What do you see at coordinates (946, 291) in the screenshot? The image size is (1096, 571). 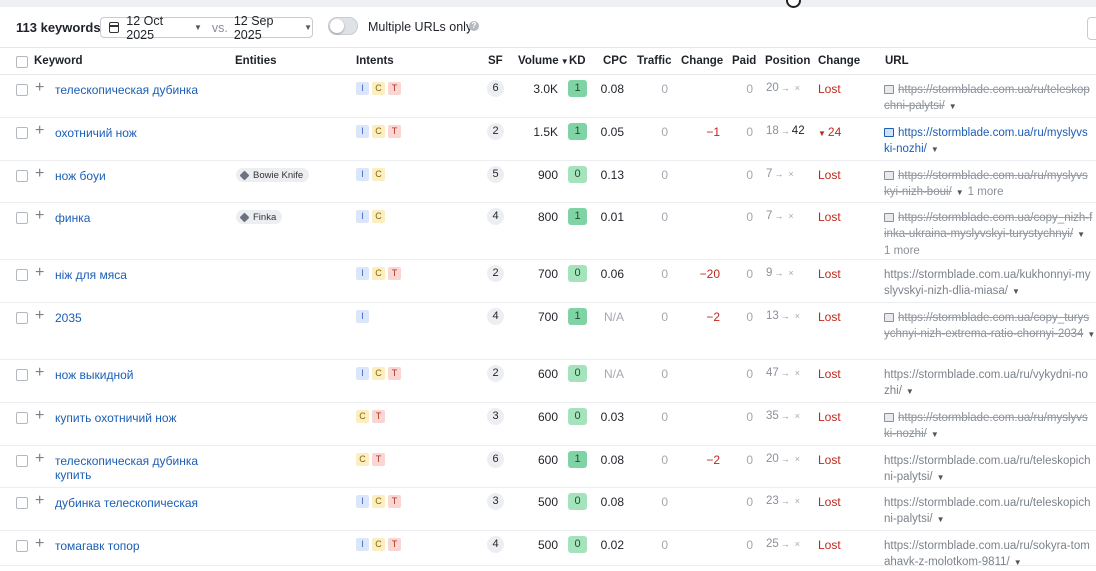 I see `url-link-cont: slyvskyi-nizh-dlia-miasa/` at bounding box center [946, 291].